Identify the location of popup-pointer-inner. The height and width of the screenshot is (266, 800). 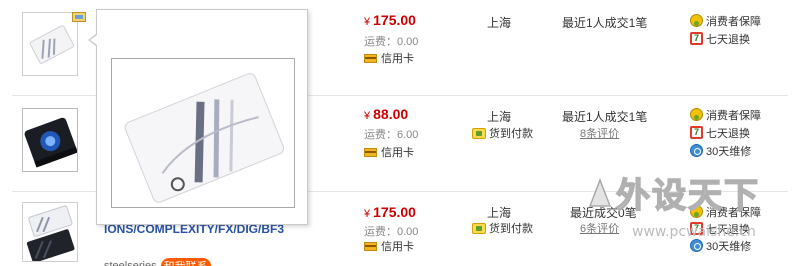
(93, 40).